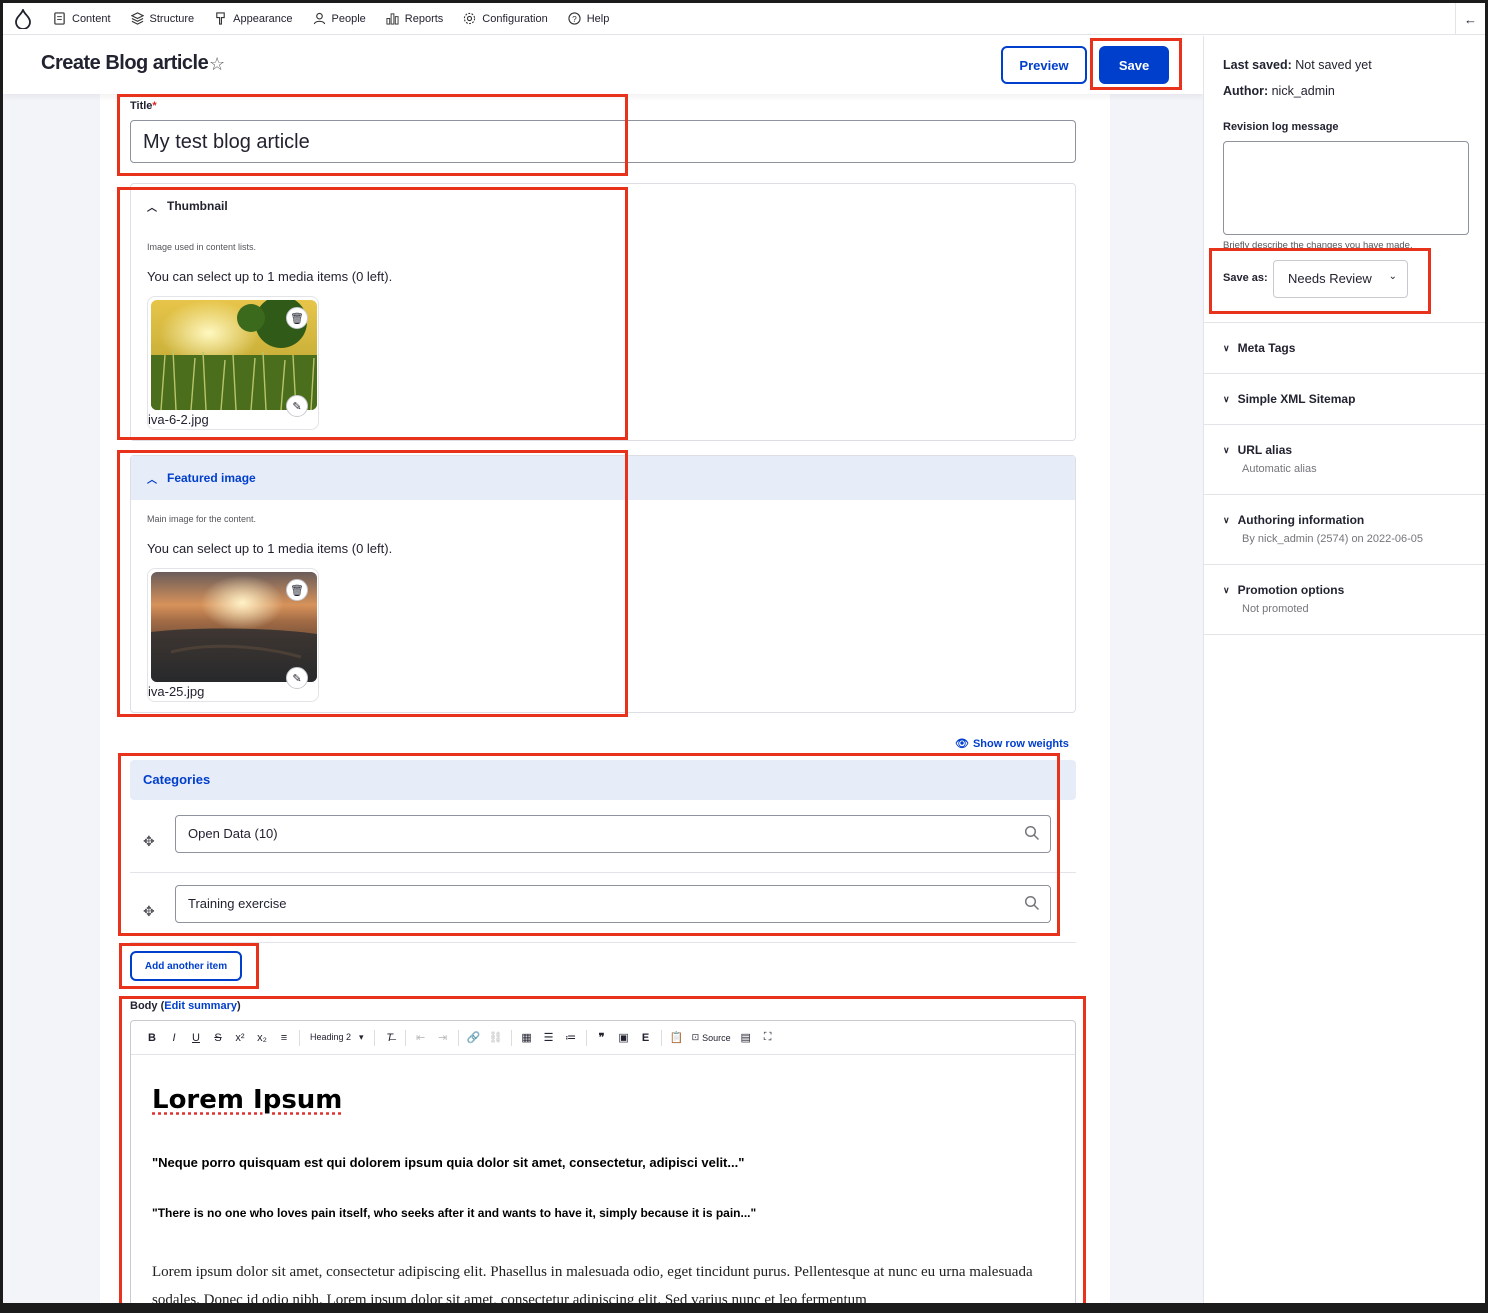 Image resolution: width=1488 pixels, height=1313 pixels. I want to click on thumbnail-media-item: 🗑 ✎ iva-6-2.jpg, so click(233, 363).